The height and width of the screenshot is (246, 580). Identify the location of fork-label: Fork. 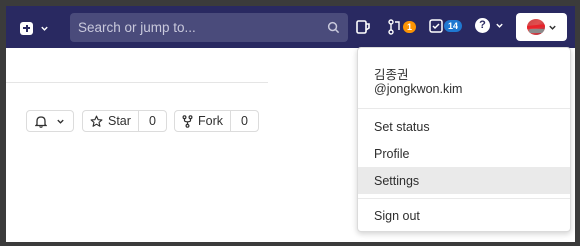
(210, 121).